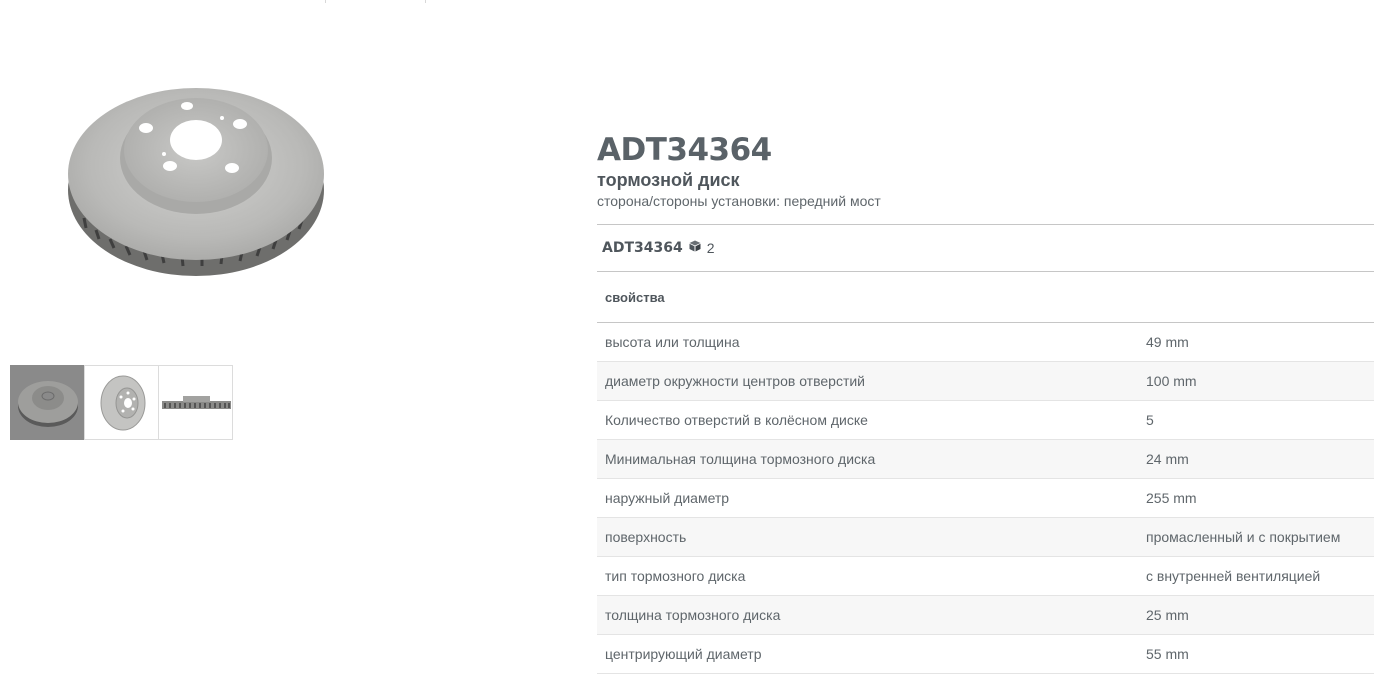 The image size is (1374, 682). What do you see at coordinates (1167, 654) in the screenshot?
I see `property-value: 55 mm` at bounding box center [1167, 654].